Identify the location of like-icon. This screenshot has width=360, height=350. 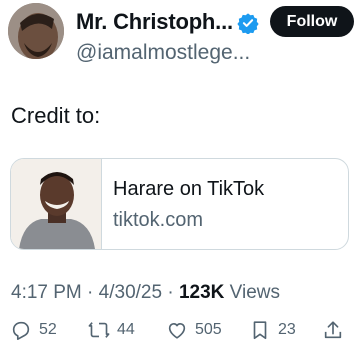
(177, 330).